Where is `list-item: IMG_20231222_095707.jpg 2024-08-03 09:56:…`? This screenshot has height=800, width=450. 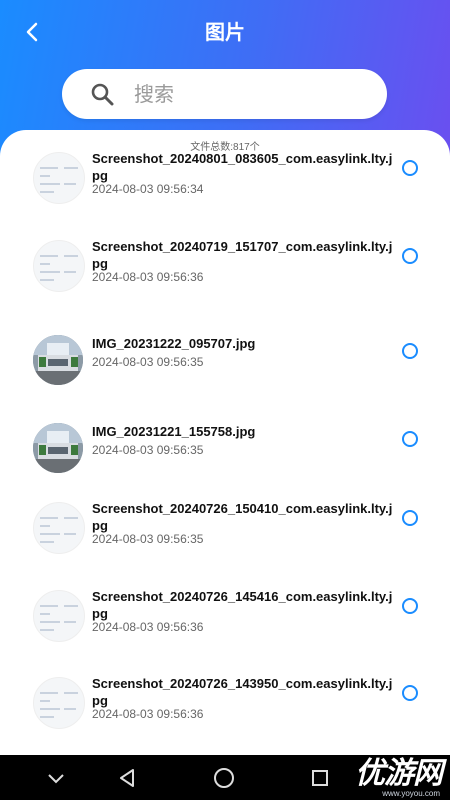 list-item: IMG_20231222_095707.jpg 2024-08-03 09:56:… is located at coordinates (225, 378).